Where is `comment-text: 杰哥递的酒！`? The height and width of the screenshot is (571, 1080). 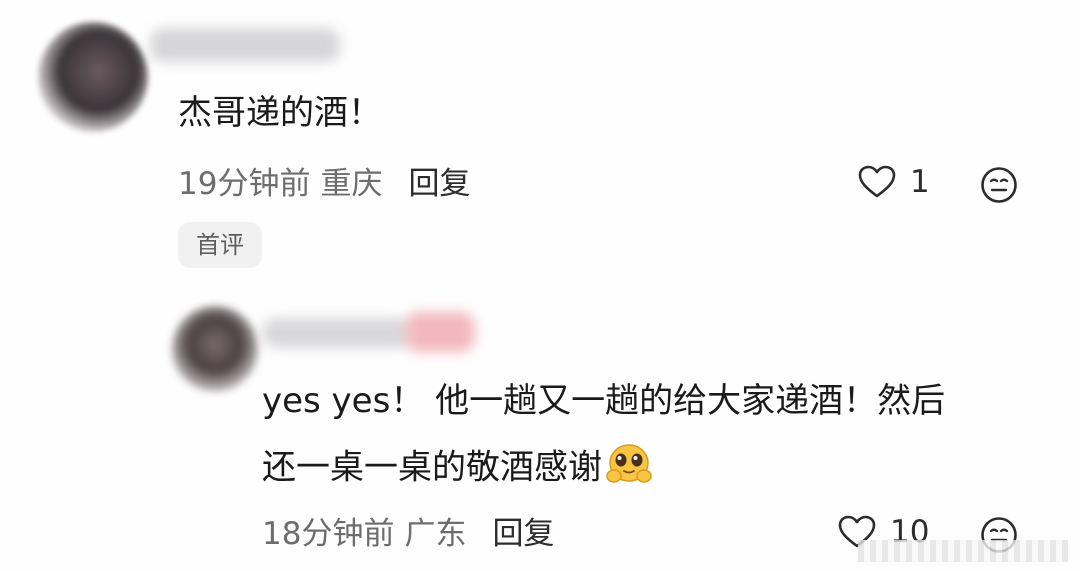 comment-text: 杰哥递的酒！ is located at coordinates (280, 113).